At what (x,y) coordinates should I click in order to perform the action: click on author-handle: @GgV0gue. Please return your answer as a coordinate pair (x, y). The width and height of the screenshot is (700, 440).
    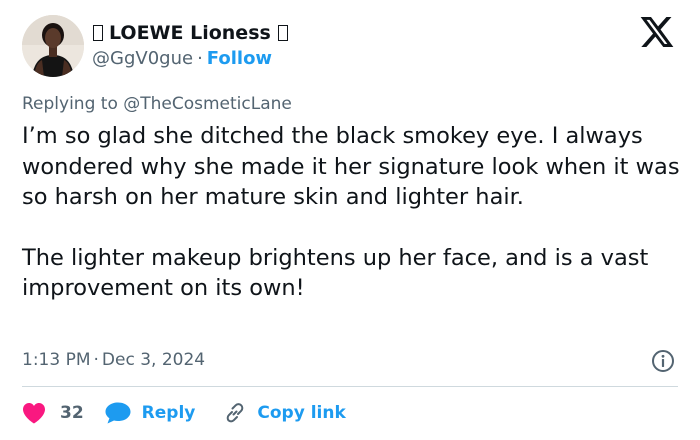
    Looking at the image, I should click on (142, 58).